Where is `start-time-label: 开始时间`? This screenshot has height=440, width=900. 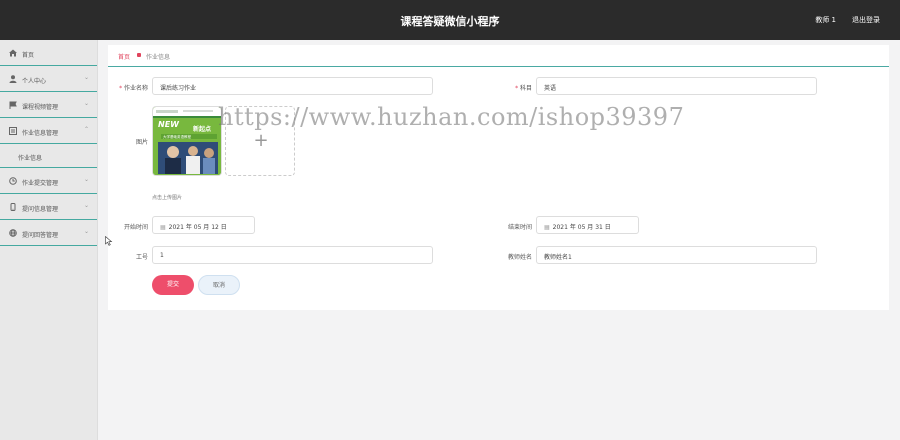 start-time-label: 开始时间 is located at coordinates (135, 227).